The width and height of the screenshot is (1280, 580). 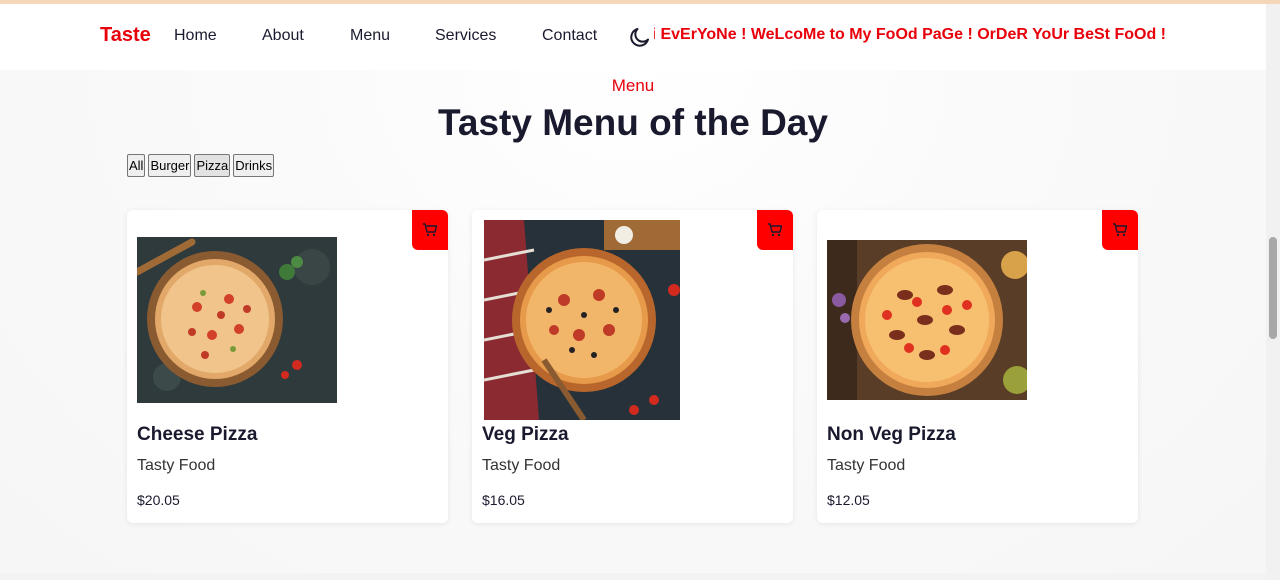 What do you see at coordinates (525, 434) in the screenshot?
I see `item-name: Veg Pizza` at bounding box center [525, 434].